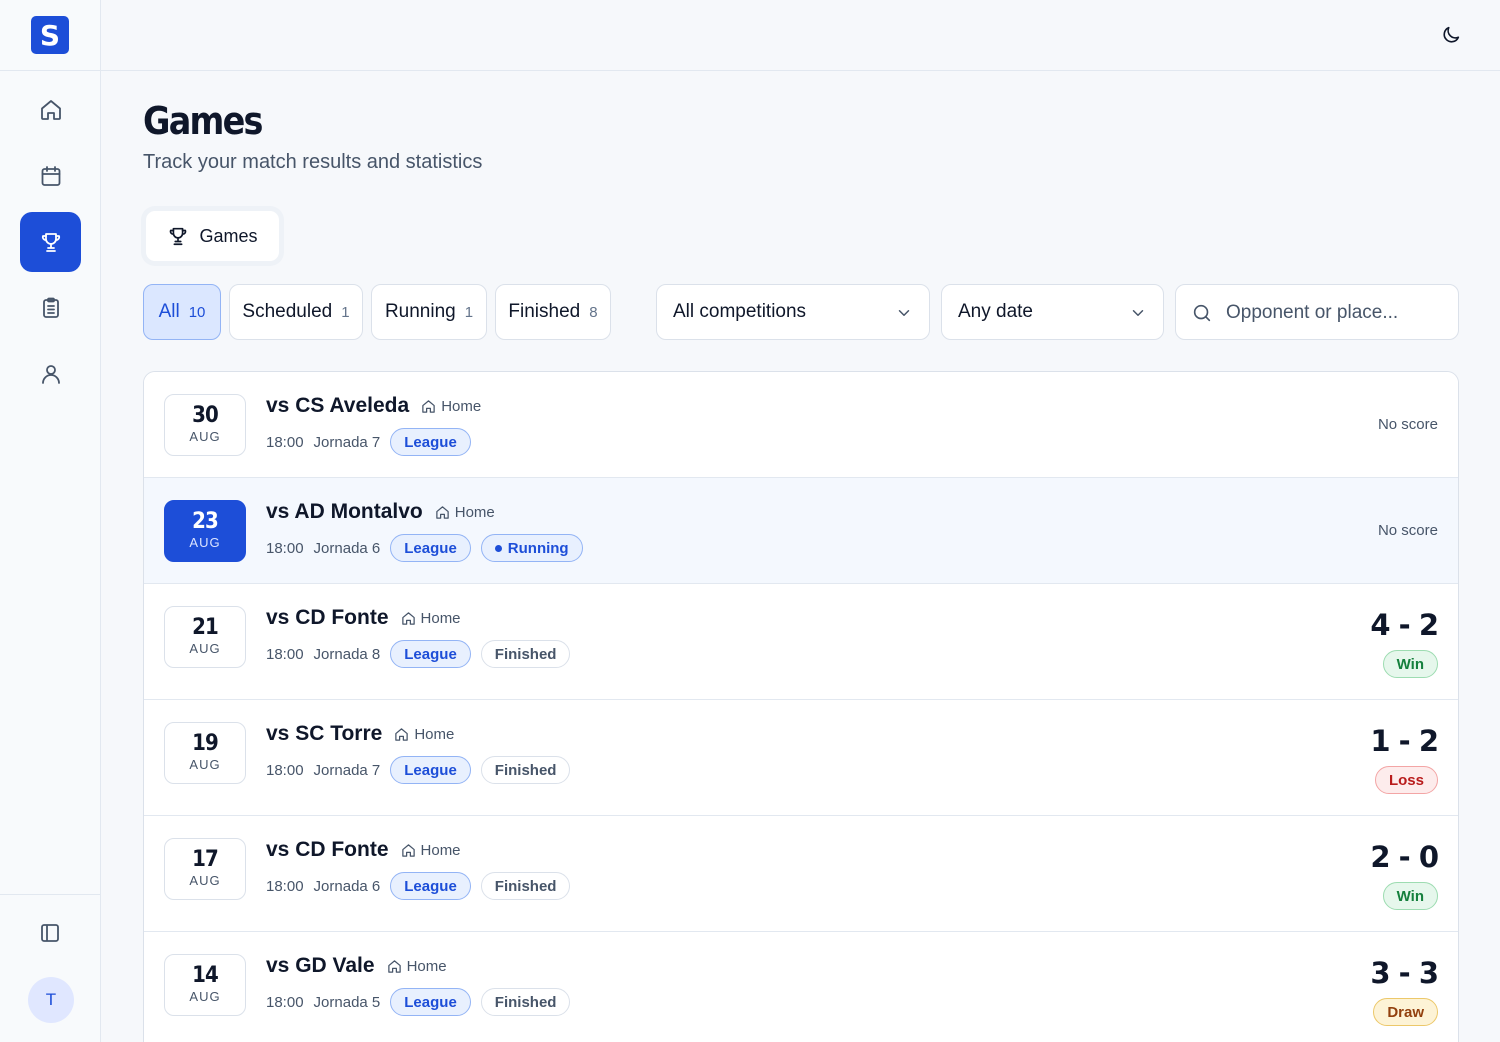 This screenshot has width=1500, height=1042. I want to click on opponent-line: vs AD Montalvo Home, so click(380, 512).